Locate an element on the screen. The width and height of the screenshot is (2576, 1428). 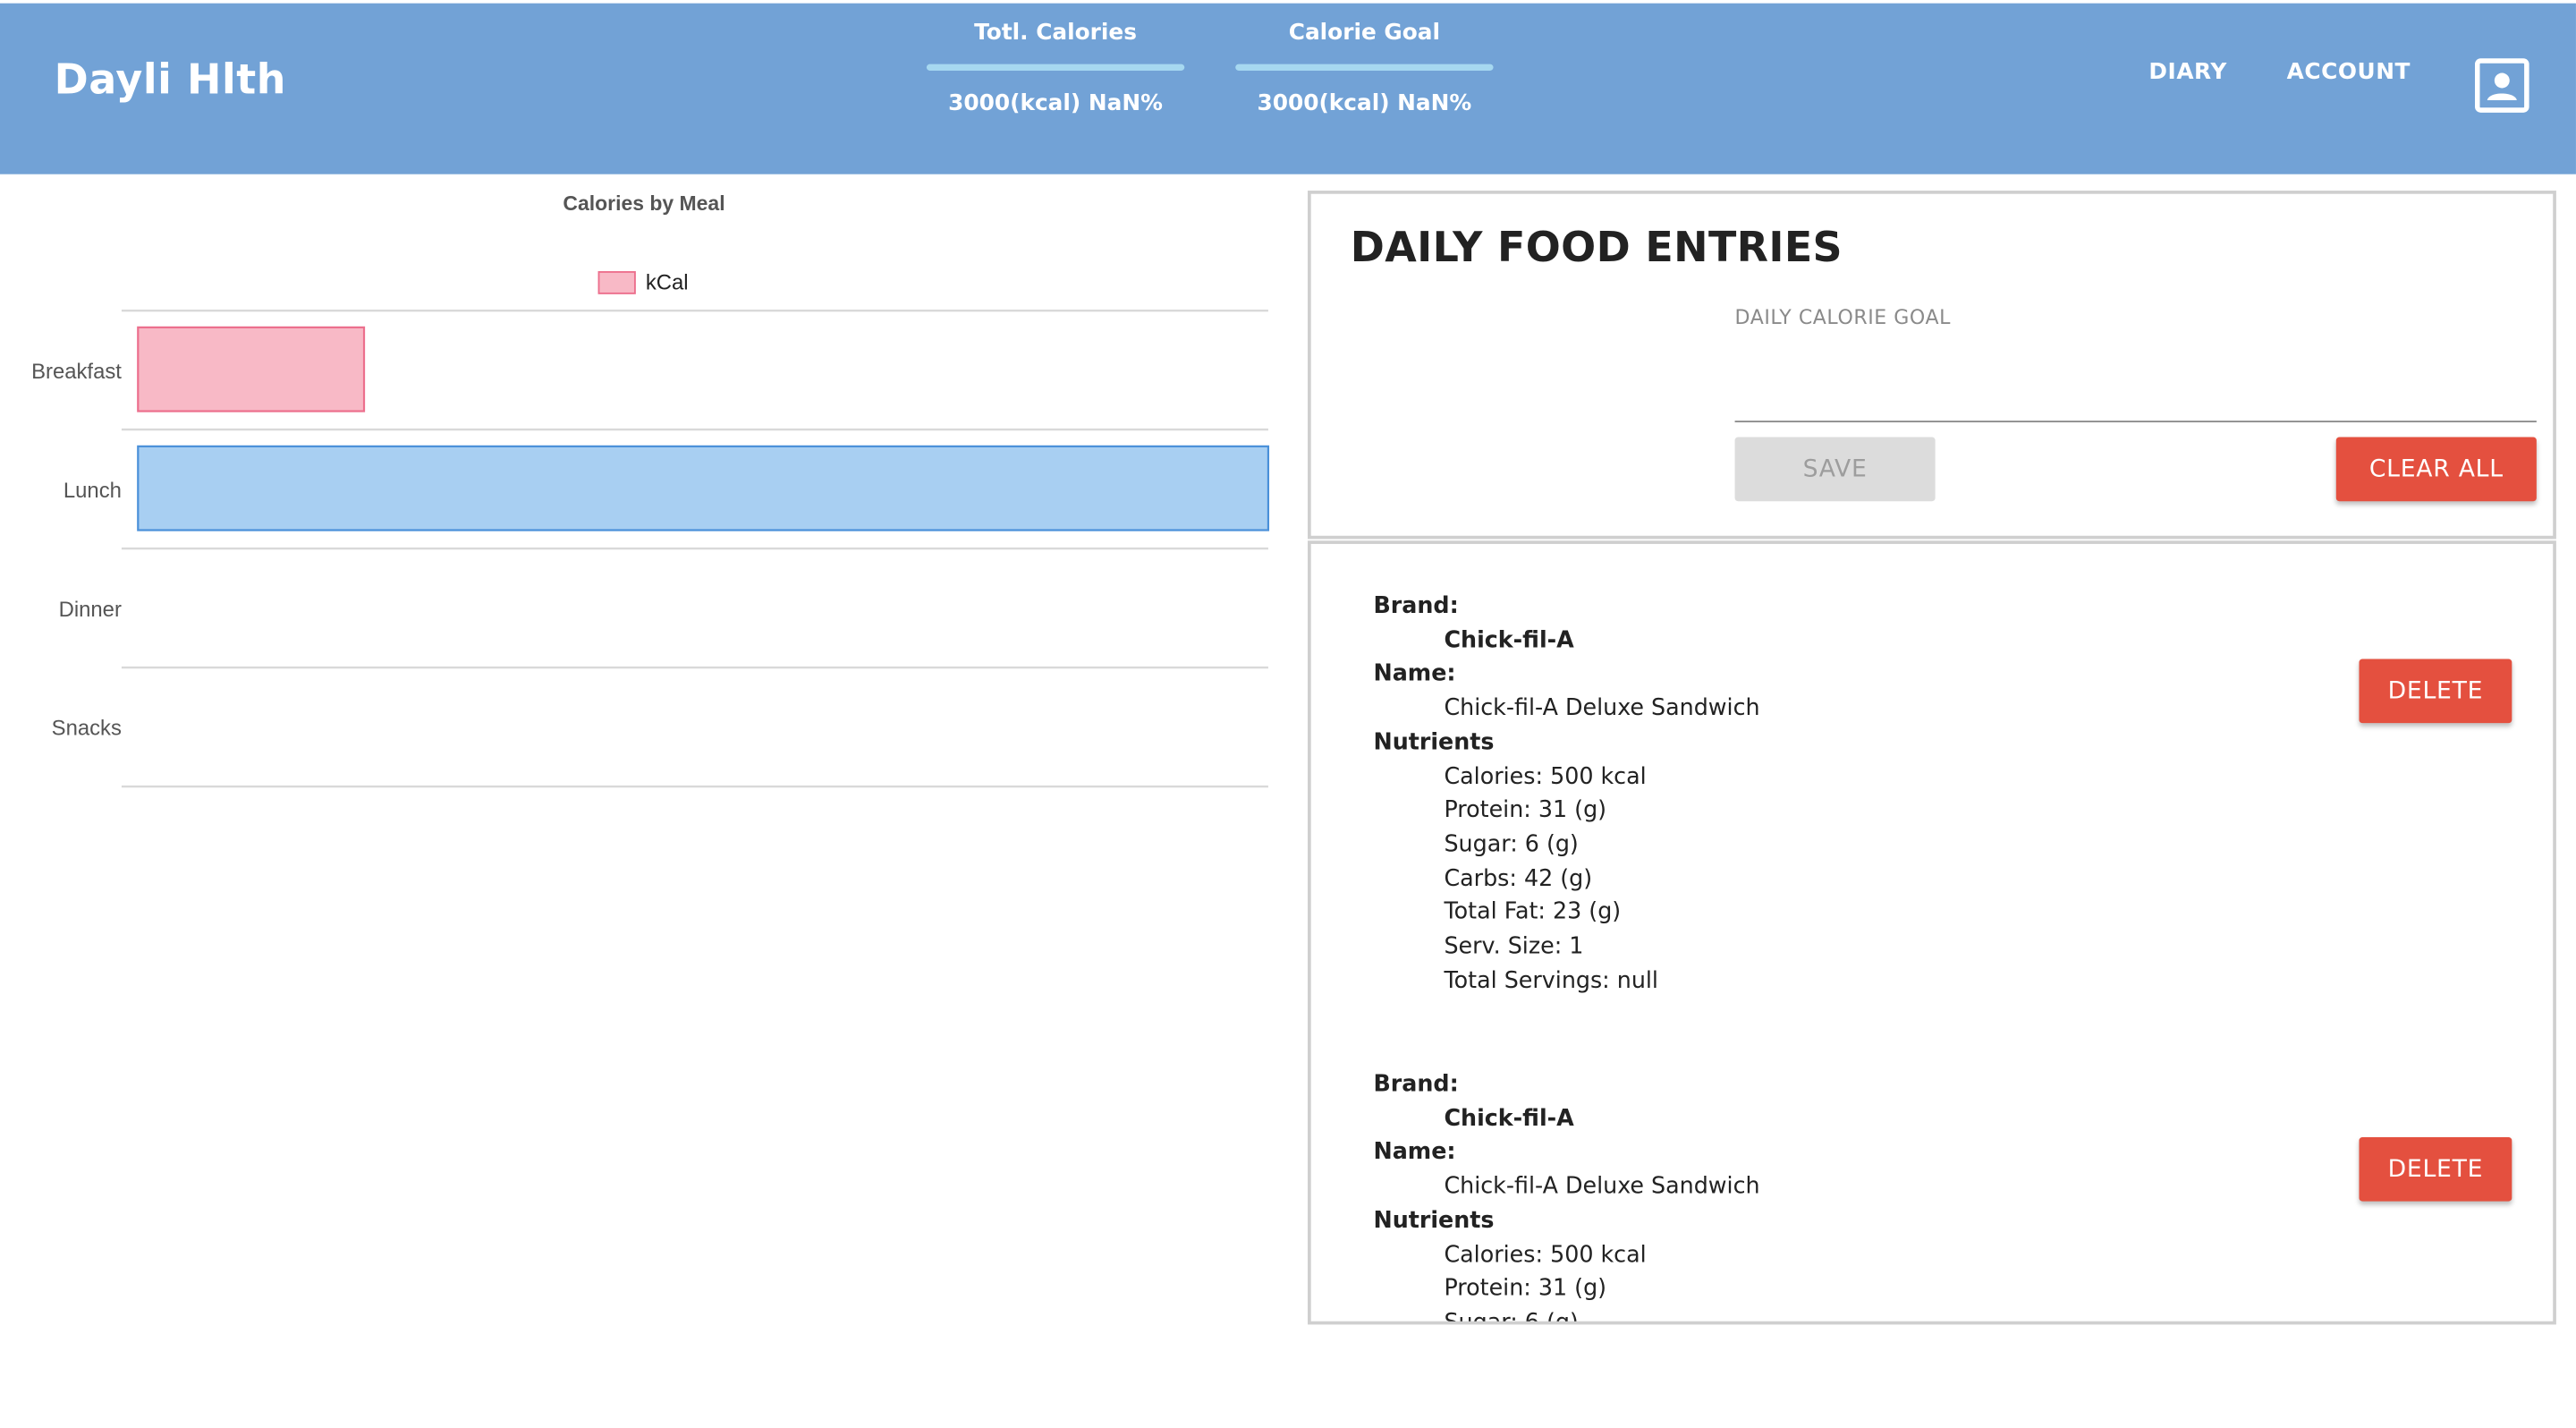
calorie-goal-stat: Calorie Goal 3000(kcal) NaN% is located at coordinates (1364, 68).